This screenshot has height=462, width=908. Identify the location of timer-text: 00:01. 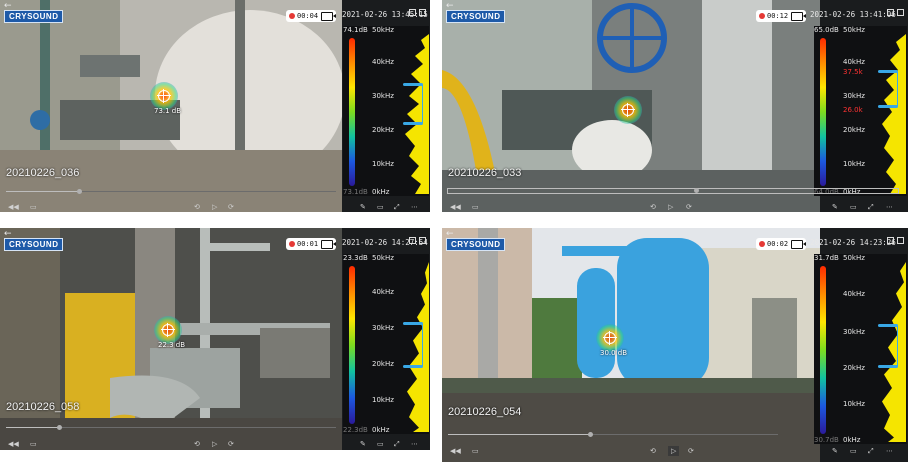
(308, 244).